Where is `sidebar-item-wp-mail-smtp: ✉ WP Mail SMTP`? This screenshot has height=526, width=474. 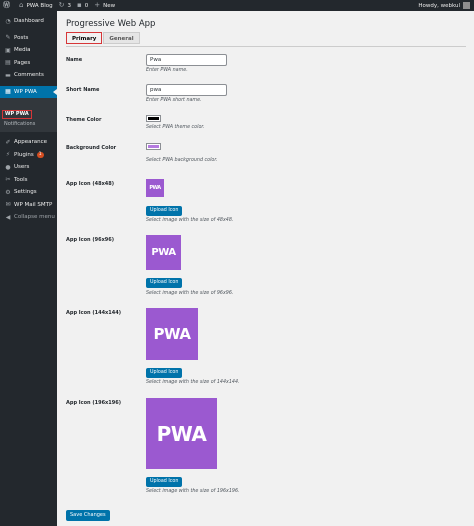
sidebar-item-wp-mail-smtp: ✉ WP Mail SMTP is located at coordinates (28, 205).